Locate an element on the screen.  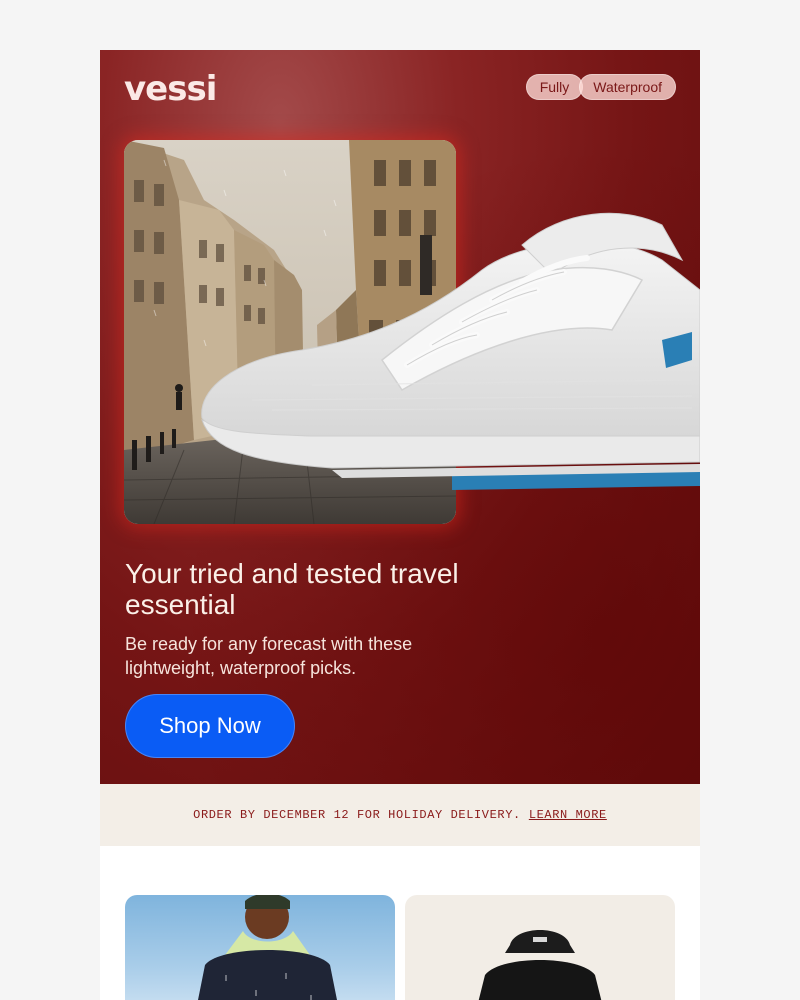
black-hoodie-image is located at coordinates (540, 965).